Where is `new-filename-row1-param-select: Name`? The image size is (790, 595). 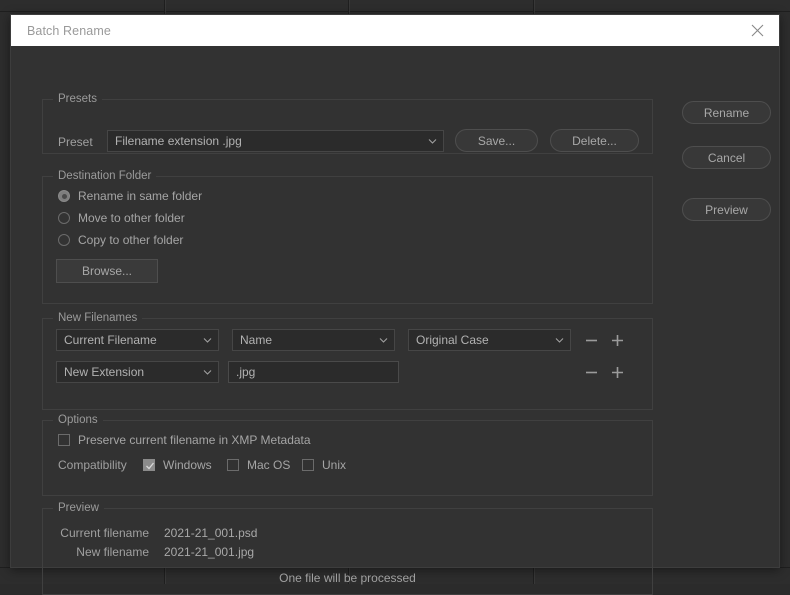
new-filename-row1-param-select: Name is located at coordinates (313, 340).